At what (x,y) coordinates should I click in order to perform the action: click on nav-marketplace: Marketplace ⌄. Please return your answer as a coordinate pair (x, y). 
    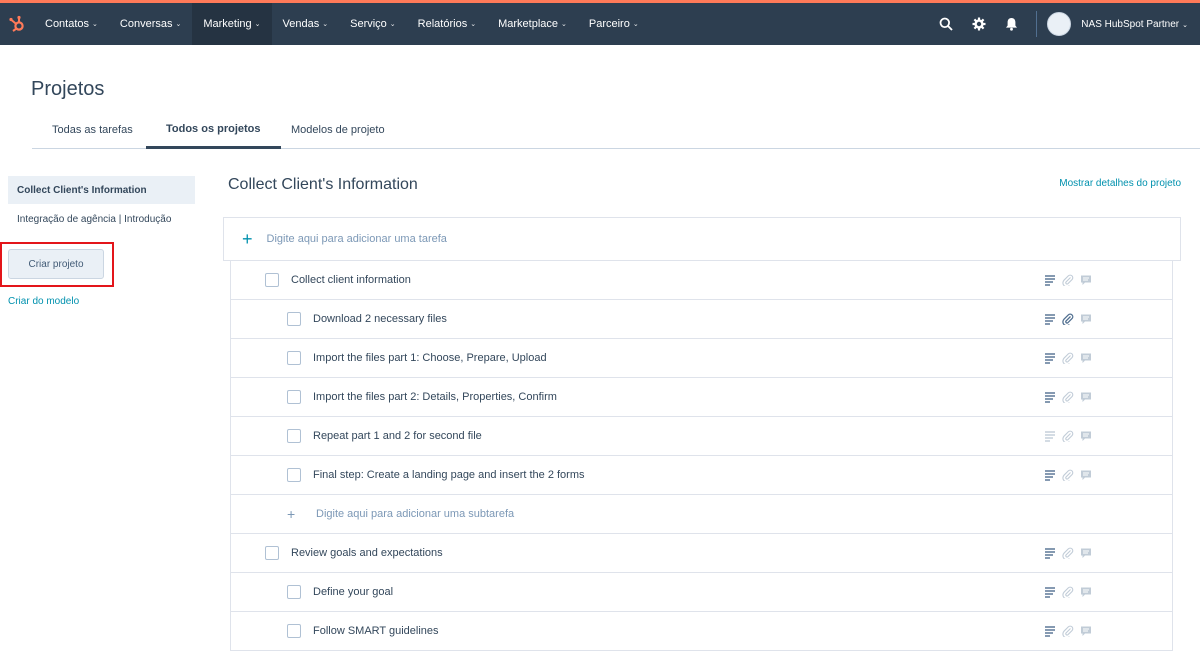
    Looking at the image, I should click on (532, 24).